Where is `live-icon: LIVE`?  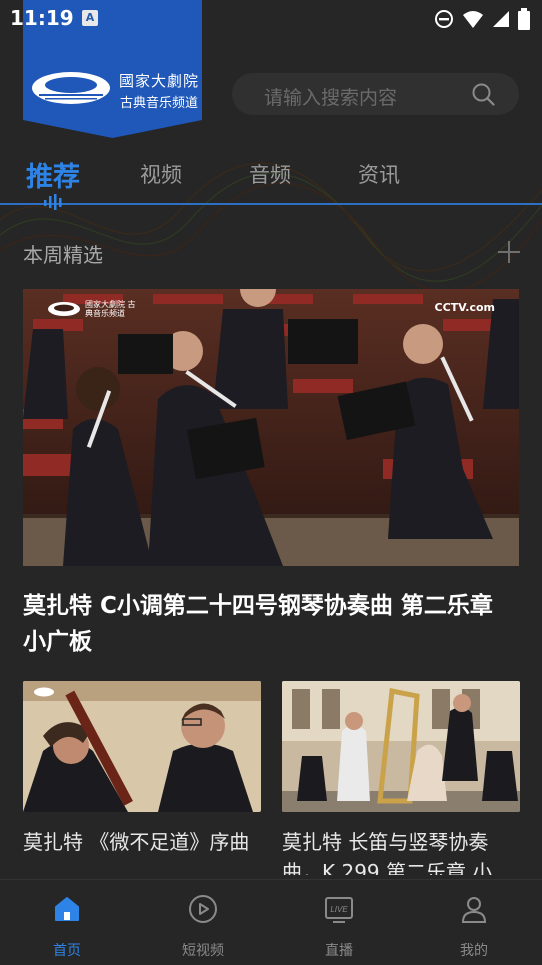 live-icon: LIVE is located at coordinates (339, 910).